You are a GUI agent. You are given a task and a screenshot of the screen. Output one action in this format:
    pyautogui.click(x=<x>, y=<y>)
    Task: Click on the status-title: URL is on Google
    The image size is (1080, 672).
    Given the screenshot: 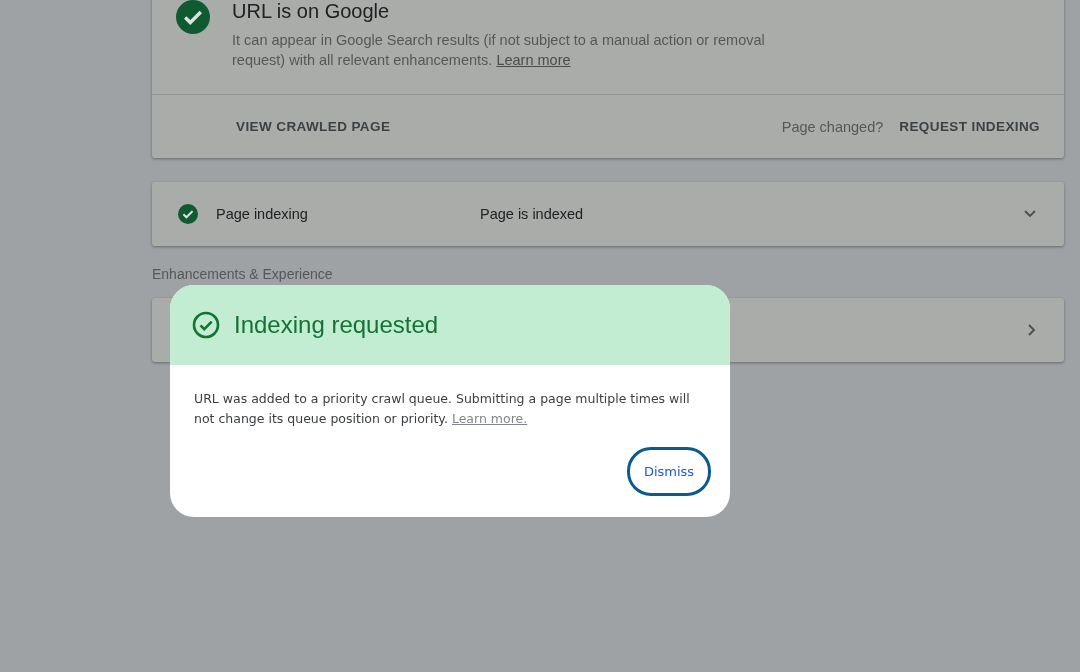 What is the action you would take?
    pyautogui.click(x=311, y=11)
    